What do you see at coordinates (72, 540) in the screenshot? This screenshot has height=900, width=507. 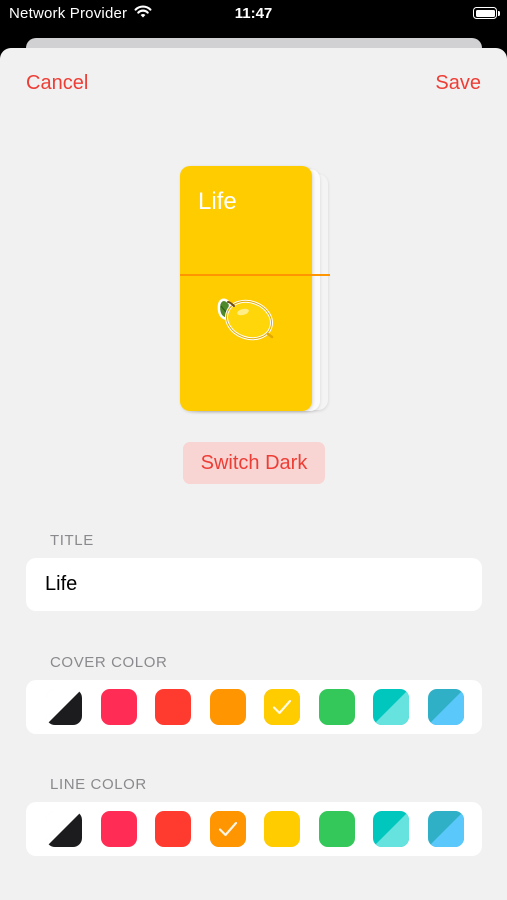 I see `title-section-label: TITLE` at bounding box center [72, 540].